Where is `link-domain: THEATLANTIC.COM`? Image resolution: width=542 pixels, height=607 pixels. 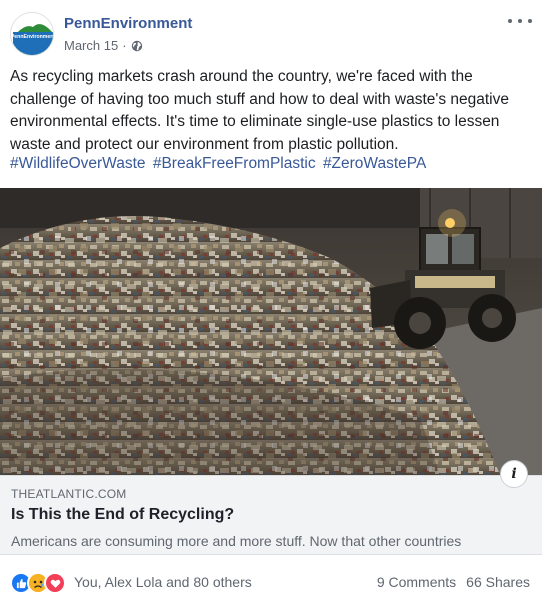
link-domain: THEATLANTIC.COM is located at coordinates (69, 494).